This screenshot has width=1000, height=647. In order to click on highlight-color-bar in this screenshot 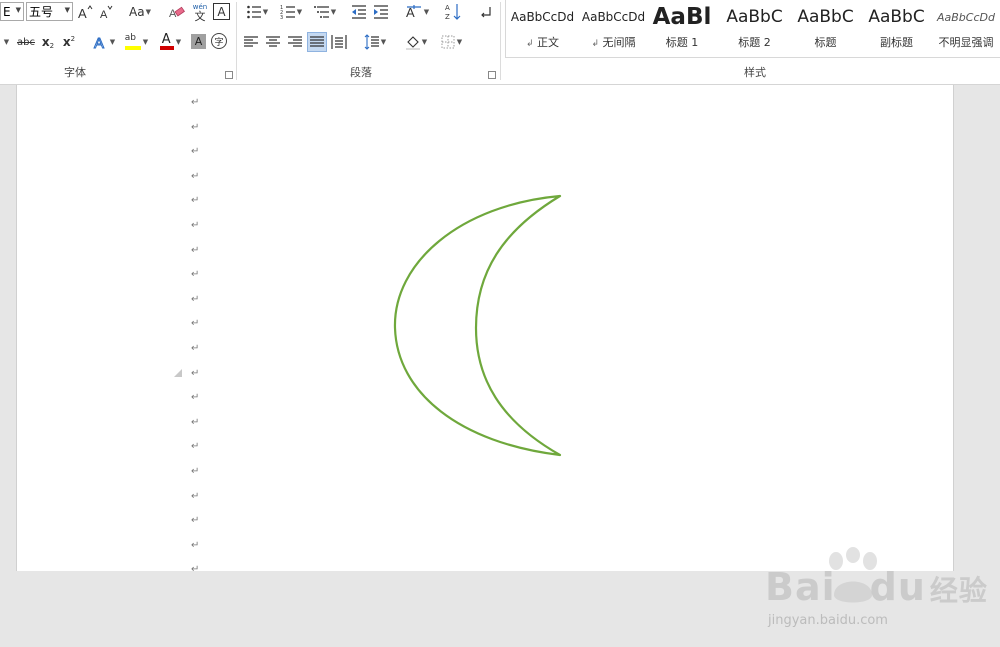, I will do `click(132, 48)`.